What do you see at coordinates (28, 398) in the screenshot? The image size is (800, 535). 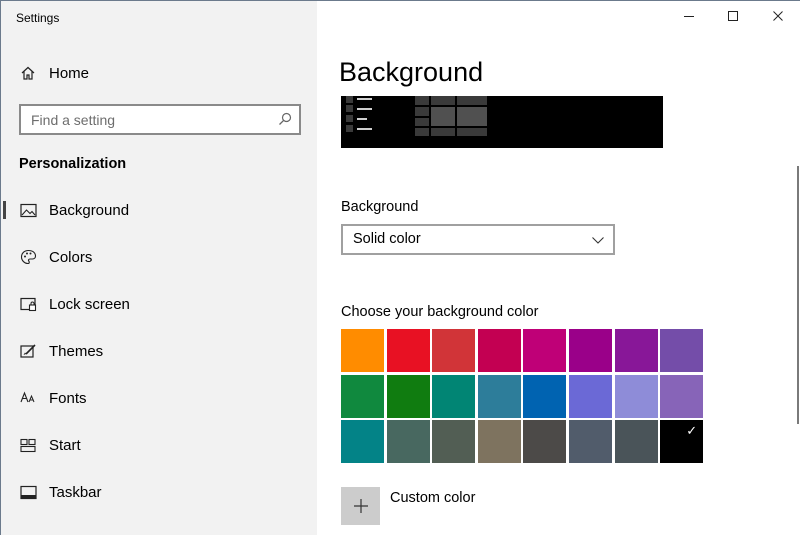 I see `fonts-icon` at bounding box center [28, 398].